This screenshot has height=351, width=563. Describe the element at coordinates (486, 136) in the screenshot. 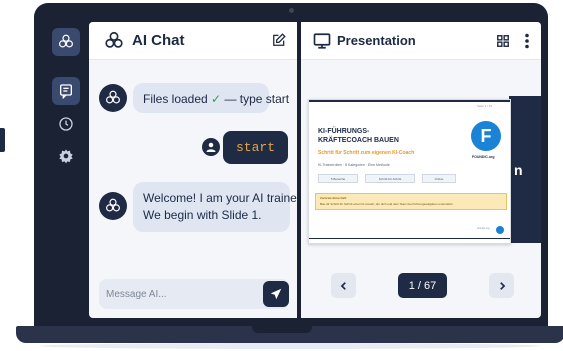

I see `foundic-logo: F` at that location.